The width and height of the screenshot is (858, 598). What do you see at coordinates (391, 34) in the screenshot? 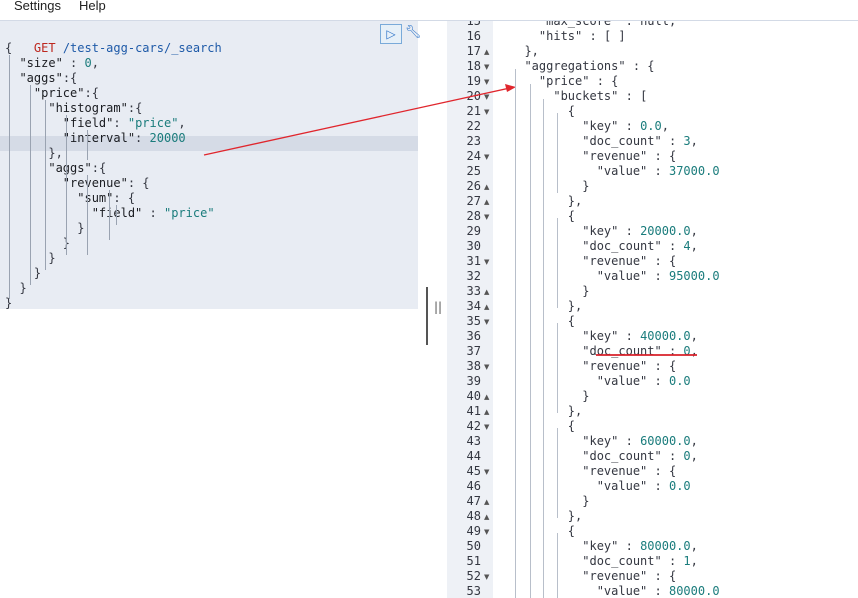
I see `run-request-button: ▷` at bounding box center [391, 34].